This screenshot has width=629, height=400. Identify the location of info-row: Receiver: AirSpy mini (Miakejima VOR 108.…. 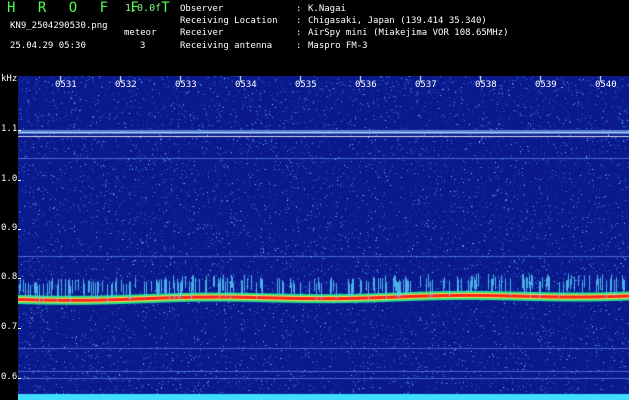
(344, 33).